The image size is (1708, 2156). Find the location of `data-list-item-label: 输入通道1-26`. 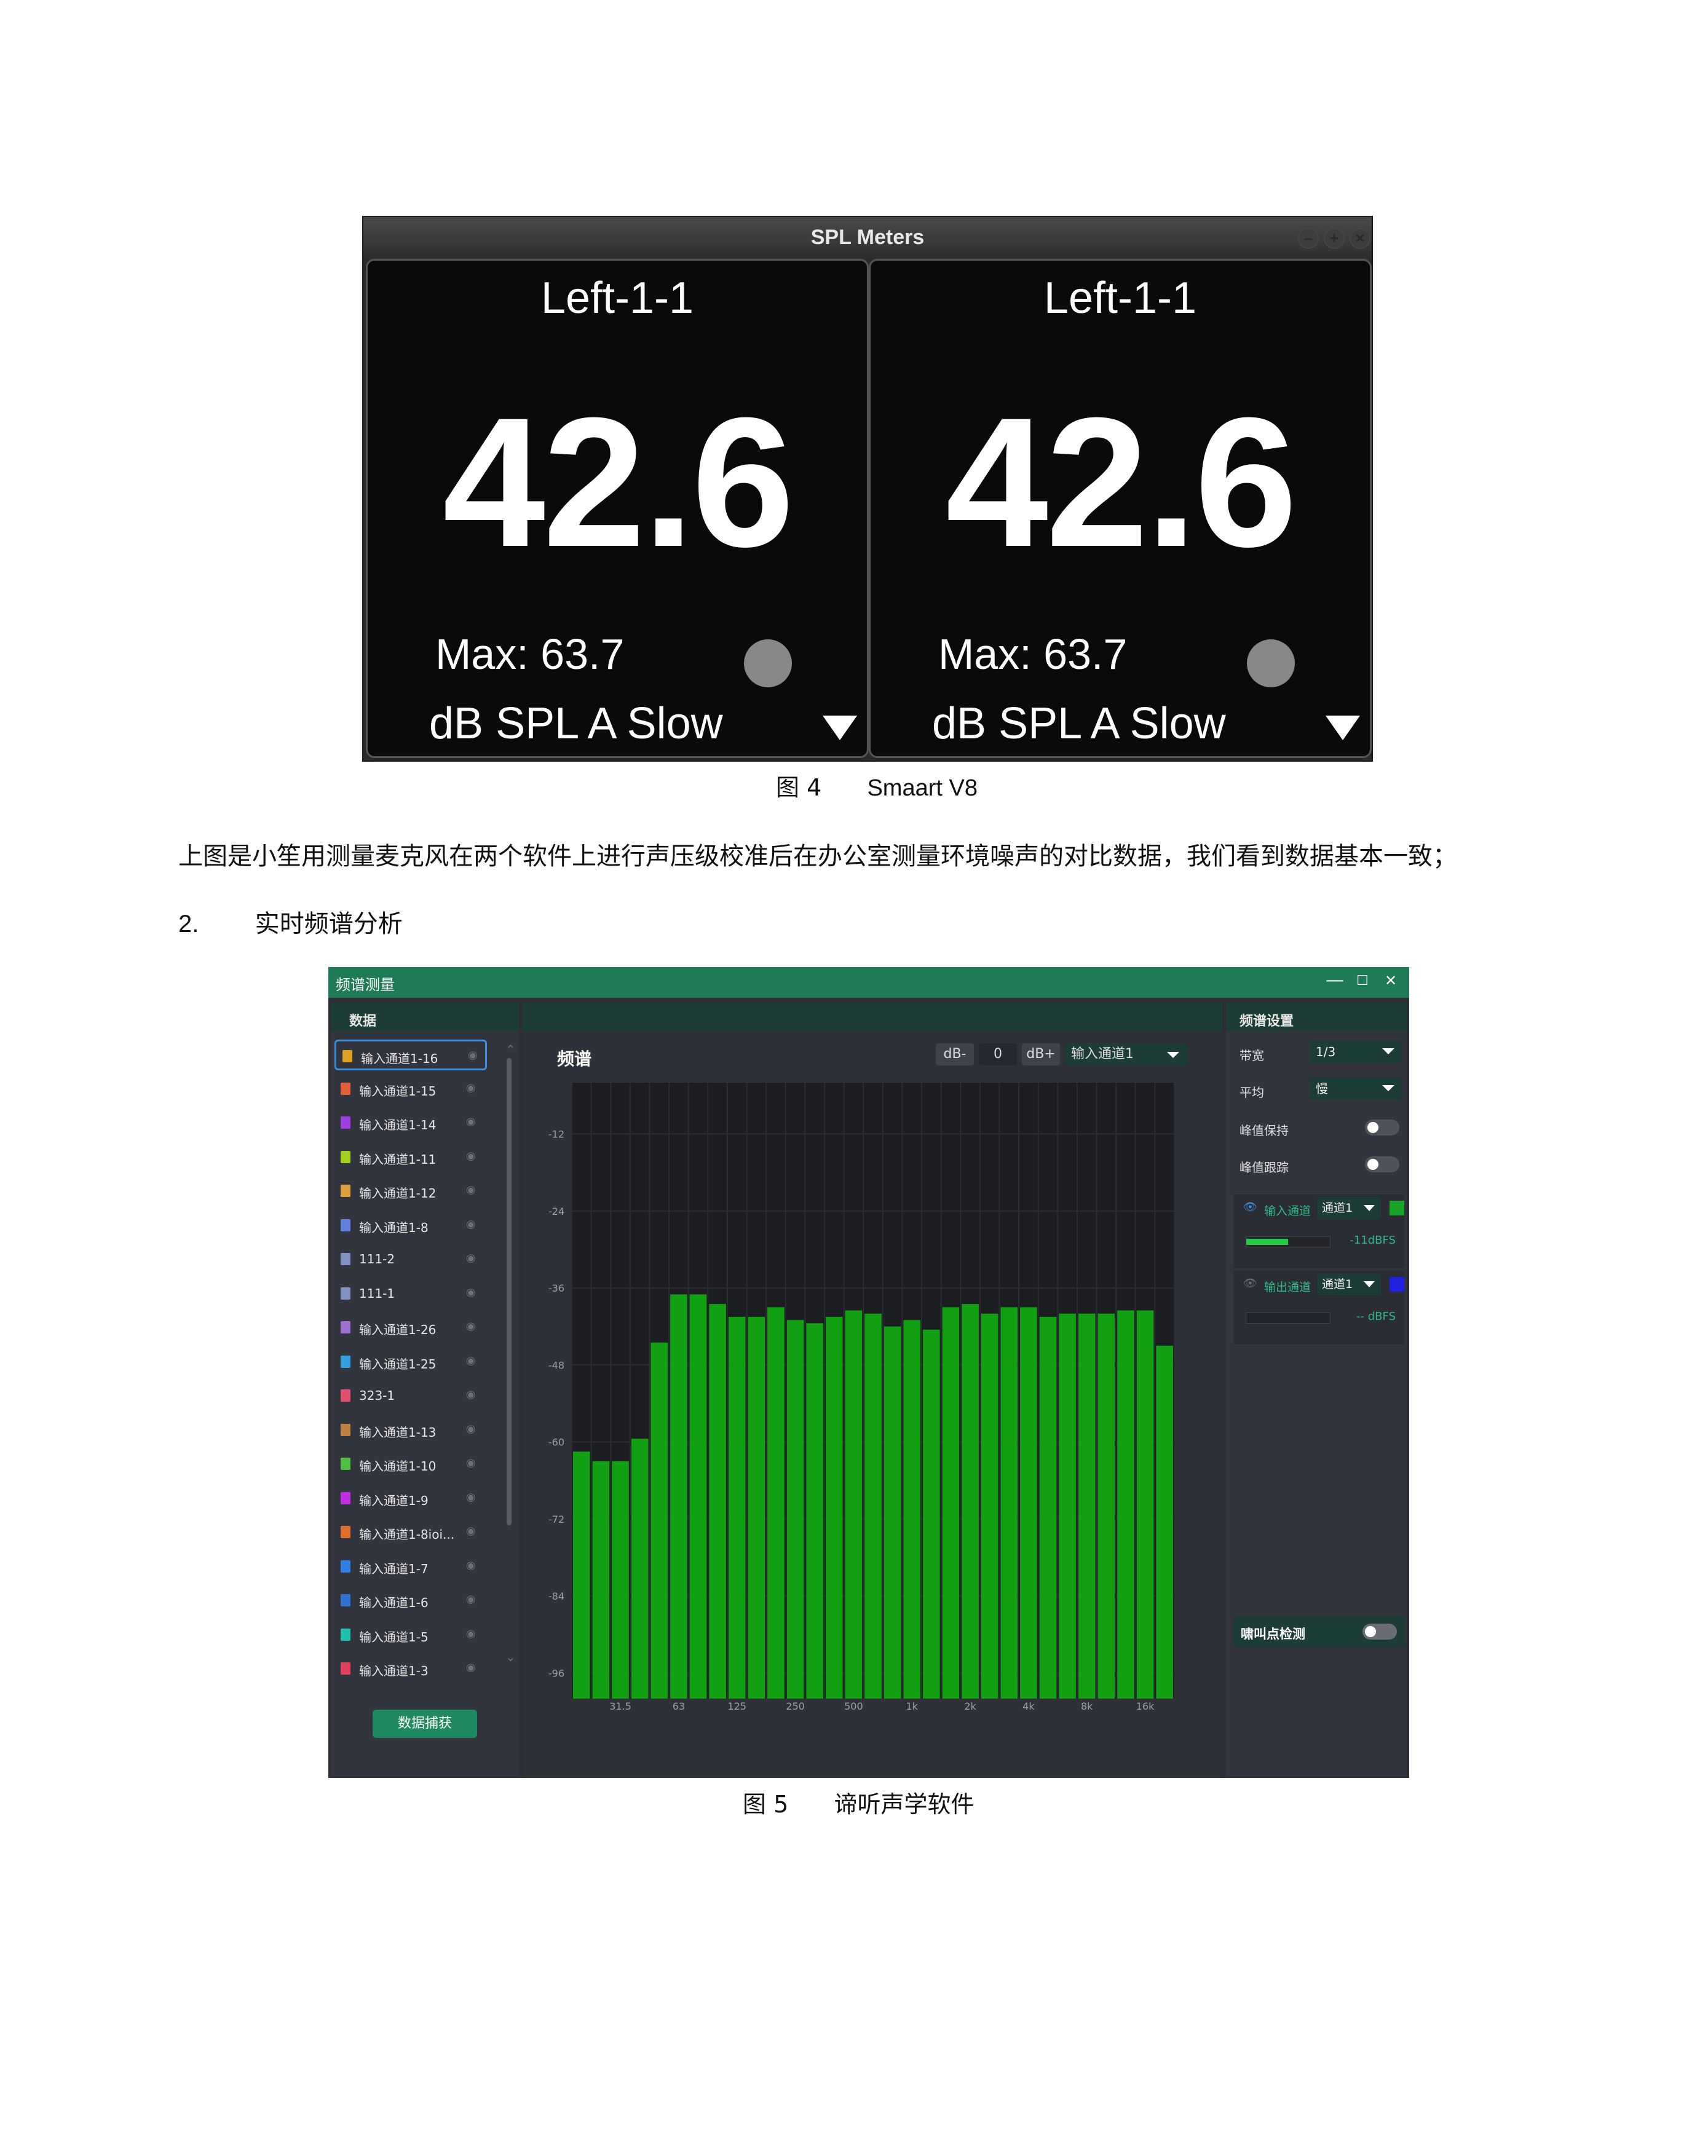

data-list-item-label: 输入通道1-26 is located at coordinates (398, 1329).